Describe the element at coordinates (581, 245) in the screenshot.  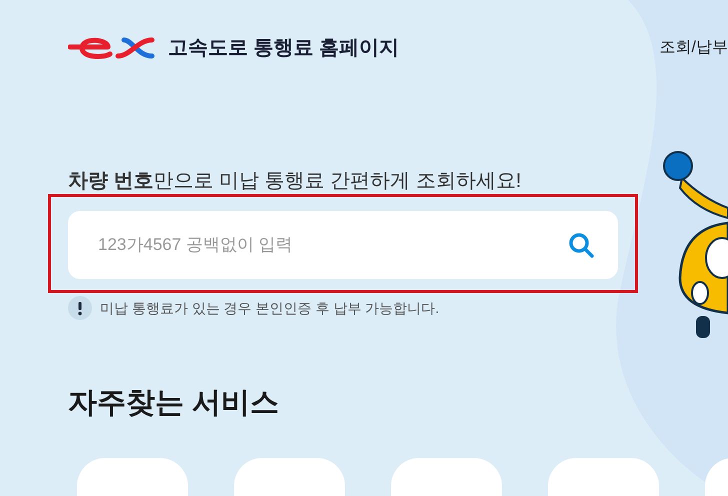
I see `search-icon` at that location.